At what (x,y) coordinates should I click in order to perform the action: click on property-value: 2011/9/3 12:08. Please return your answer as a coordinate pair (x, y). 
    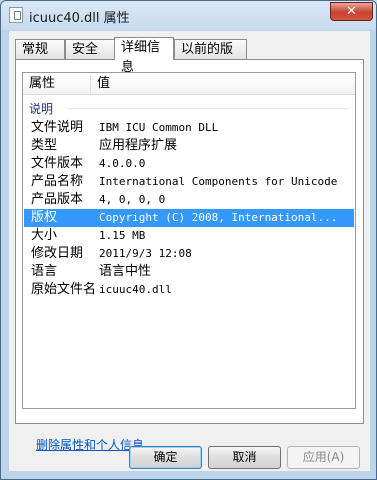
    Looking at the image, I should click on (145, 253).